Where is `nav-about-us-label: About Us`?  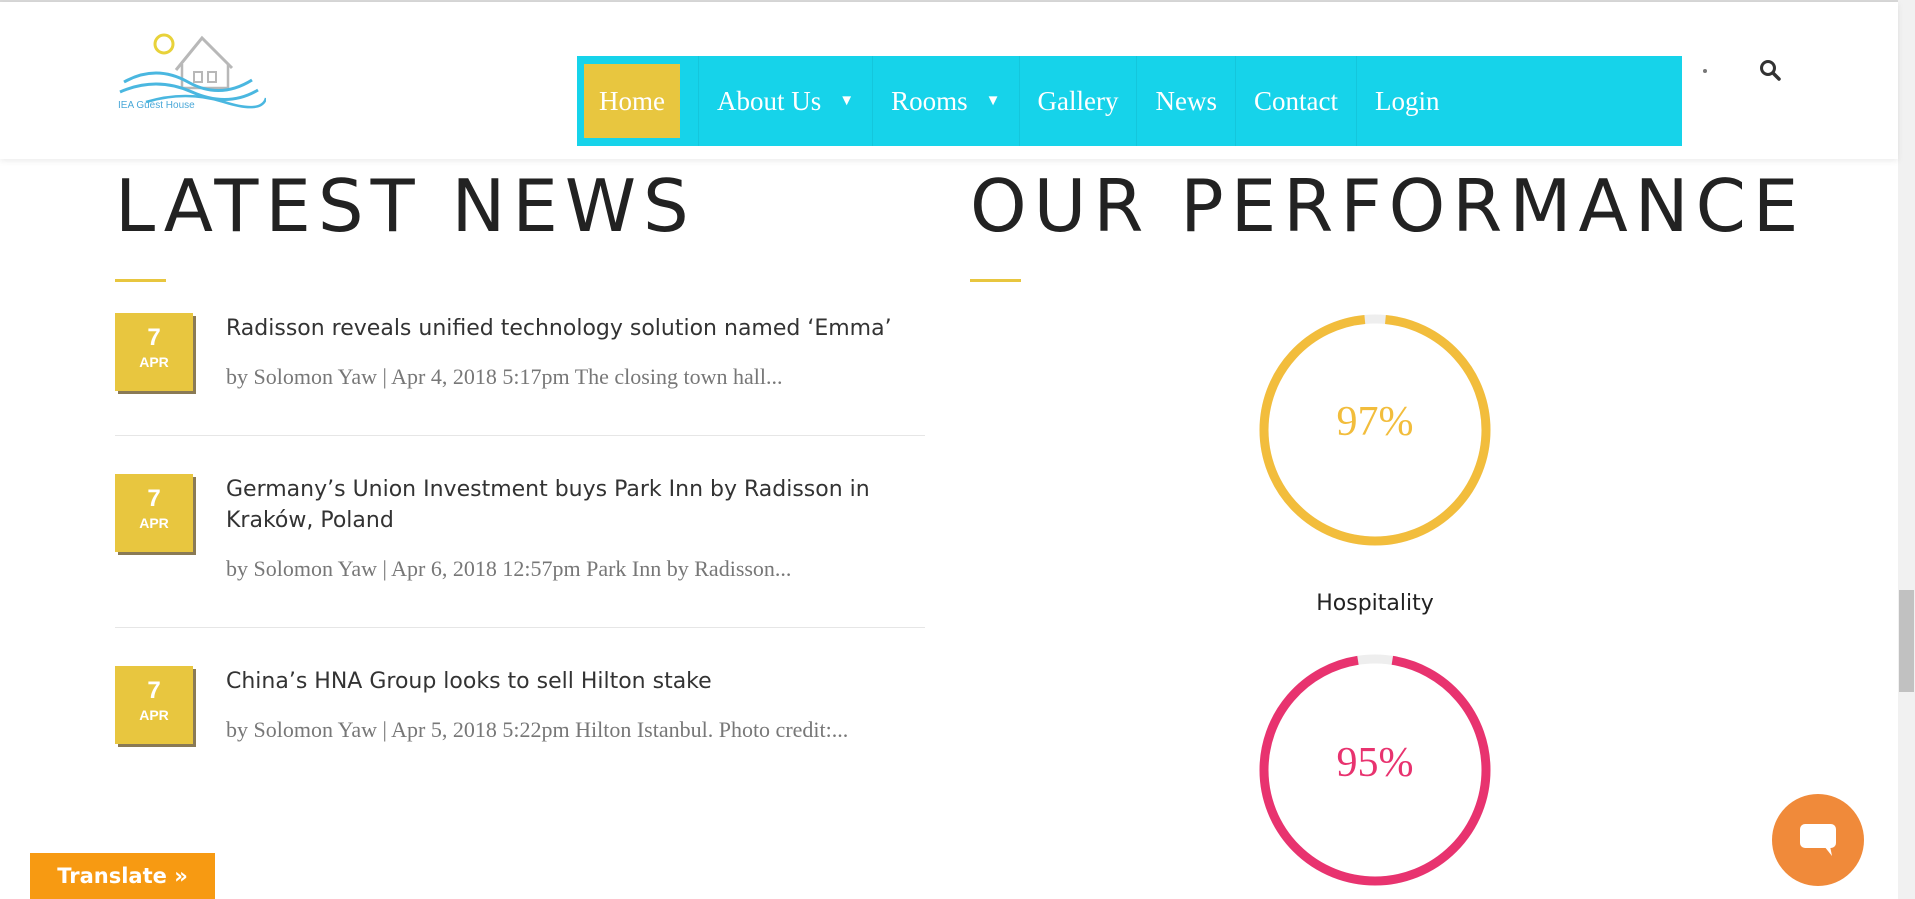
nav-about-us-label: About Us is located at coordinates (769, 100).